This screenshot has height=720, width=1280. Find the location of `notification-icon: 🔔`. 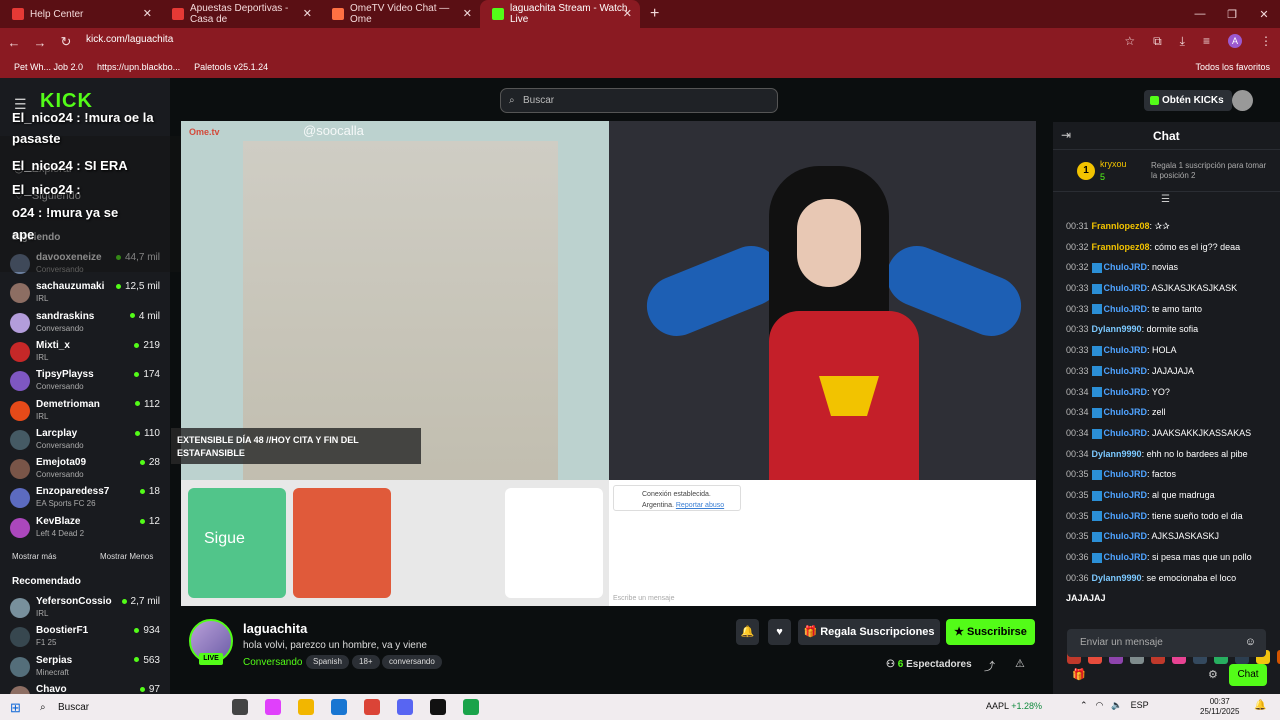

notification-icon: 🔔 is located at coordinates (1260, 705).